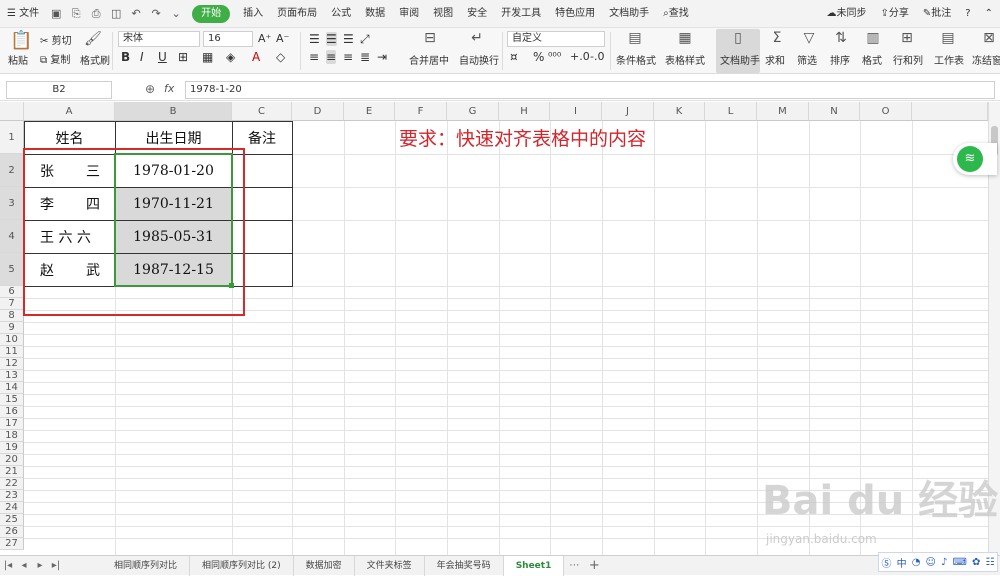  What do you see at coordinates (738, 38) in the screenshot?
I see `doc-assistant-icon: ▯` at bounding box center [738, 38].